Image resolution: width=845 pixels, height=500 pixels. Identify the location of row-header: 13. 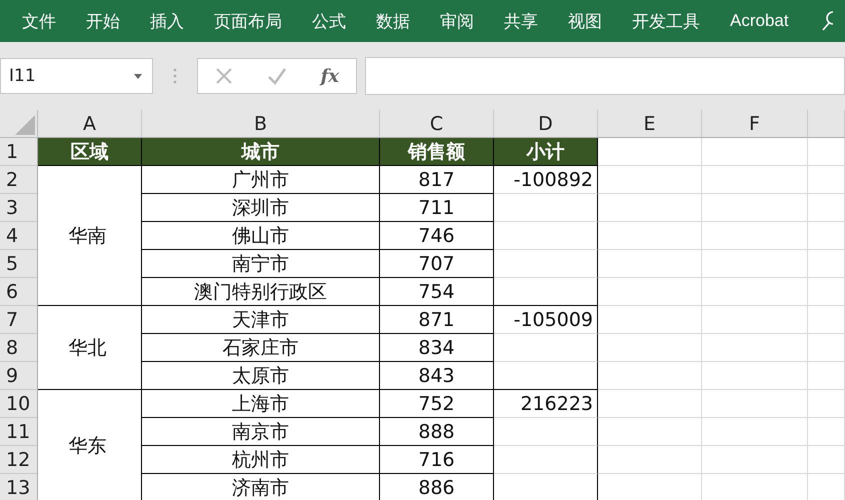
(19, 487).